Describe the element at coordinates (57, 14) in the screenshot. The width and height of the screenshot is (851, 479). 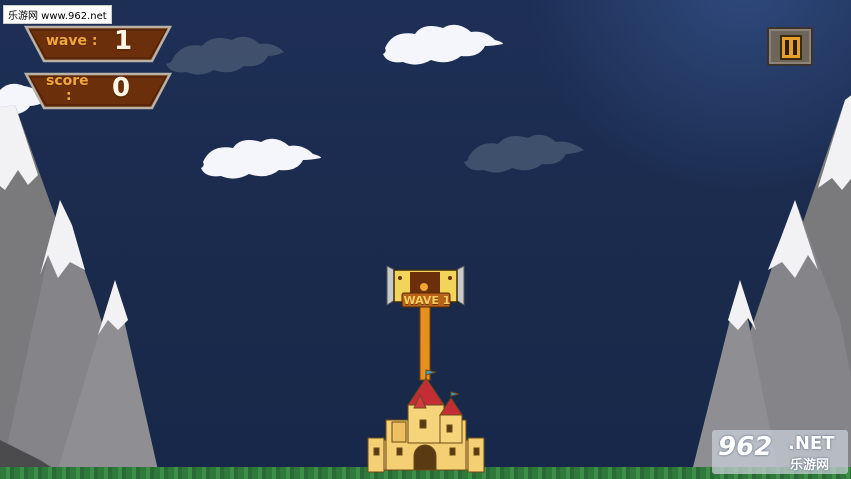
I see `site-watermark: 乐游网 www.962.net` at that location.